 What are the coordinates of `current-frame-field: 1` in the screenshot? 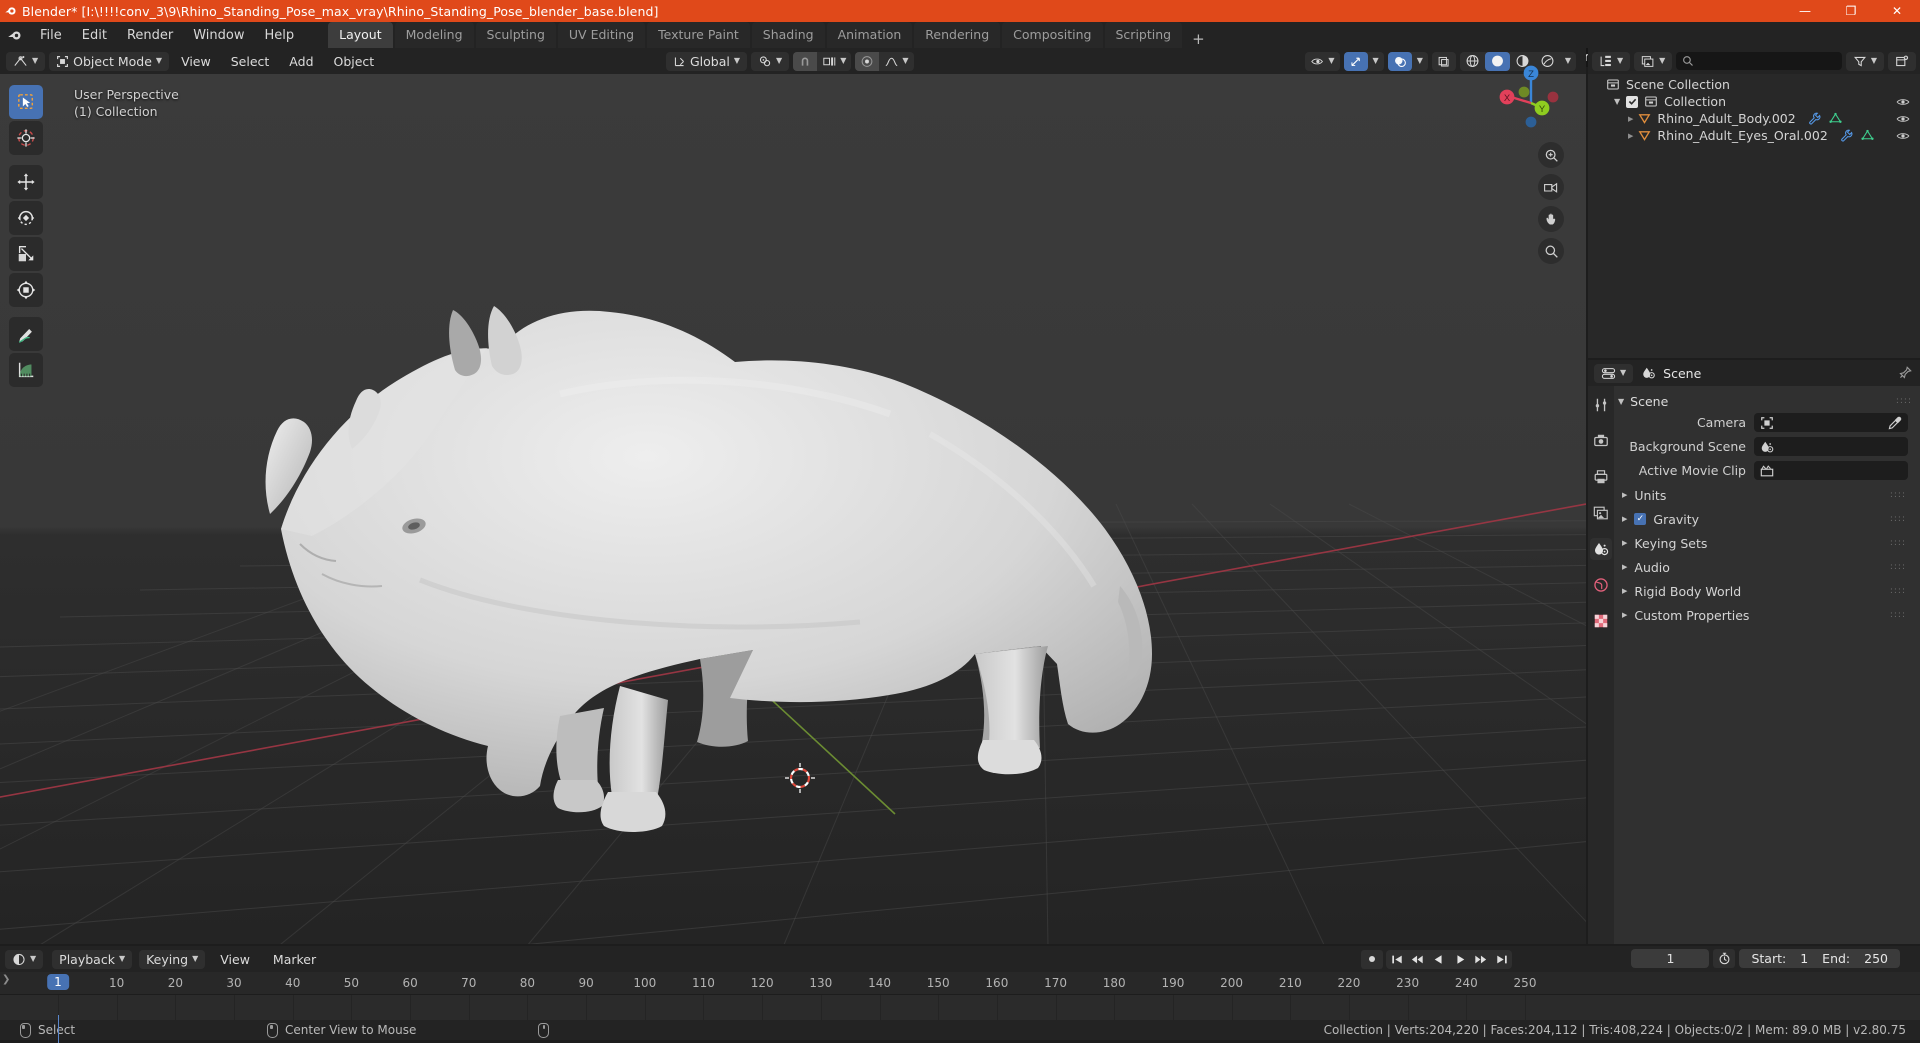 It's located at (1670, 958).